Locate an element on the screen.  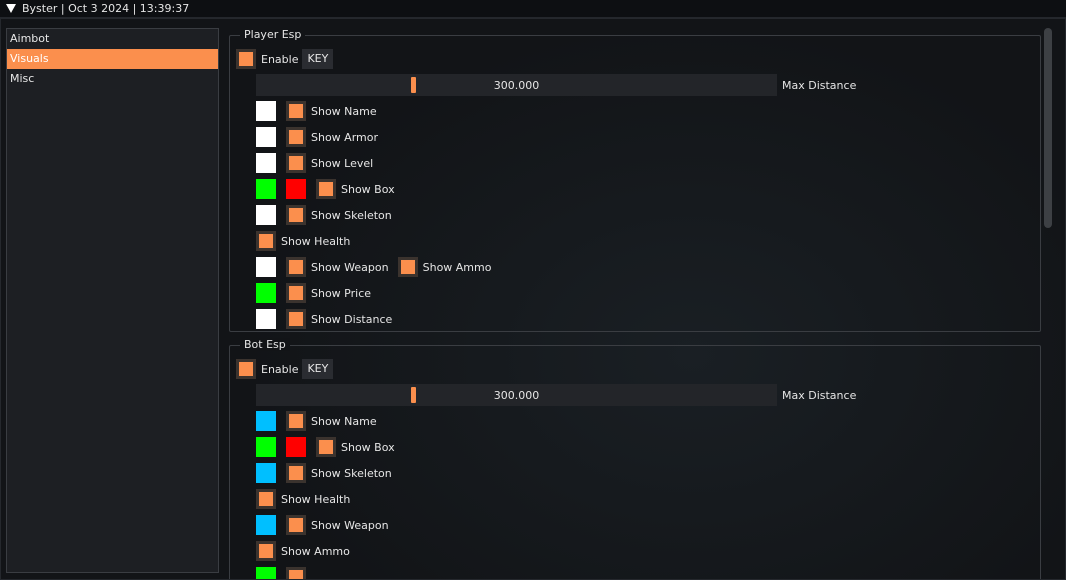
option-row: Show Weapon is located at coordinates (327, 525).